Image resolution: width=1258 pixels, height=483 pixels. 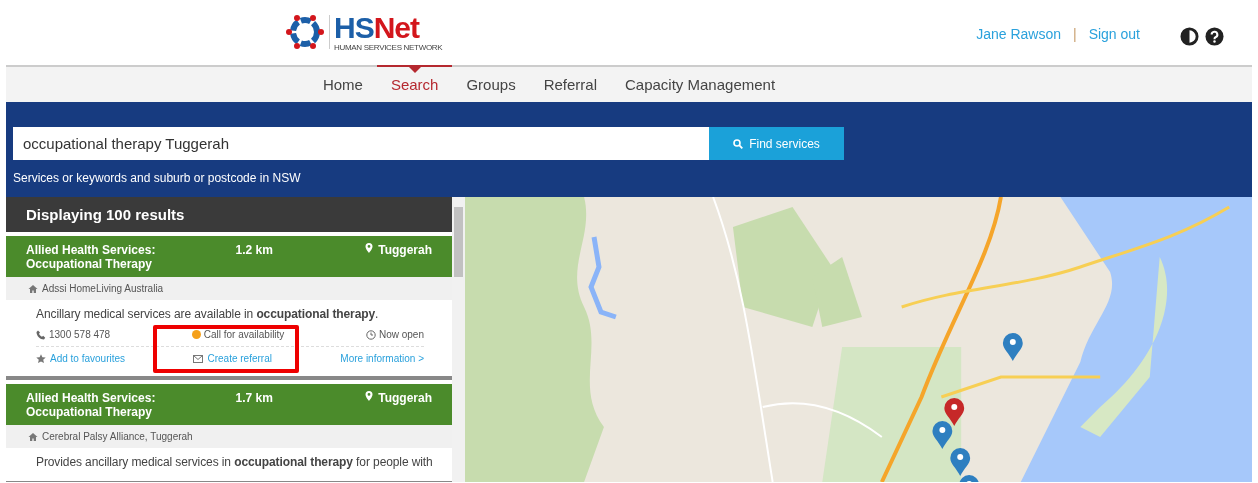 I want to click on more-information-link: More information >, so click(x=382, y=358).